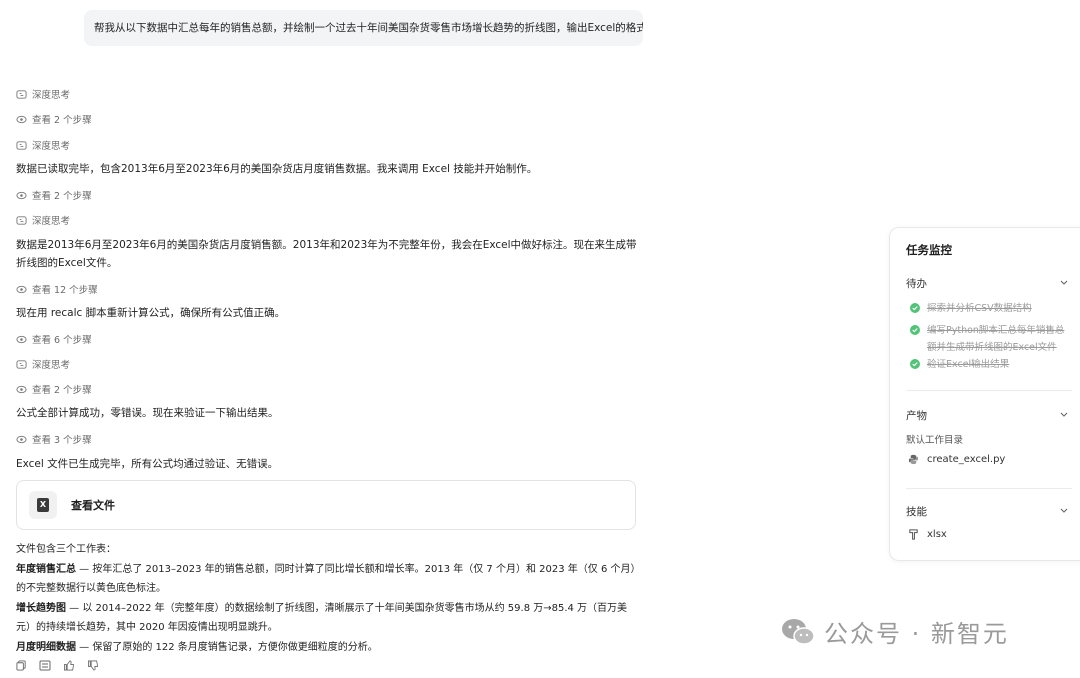  What do you see at coordinates (956, 459) in the screenshot?
I see `artifact-file: create_excel.py` at bounding box center [956, 459].